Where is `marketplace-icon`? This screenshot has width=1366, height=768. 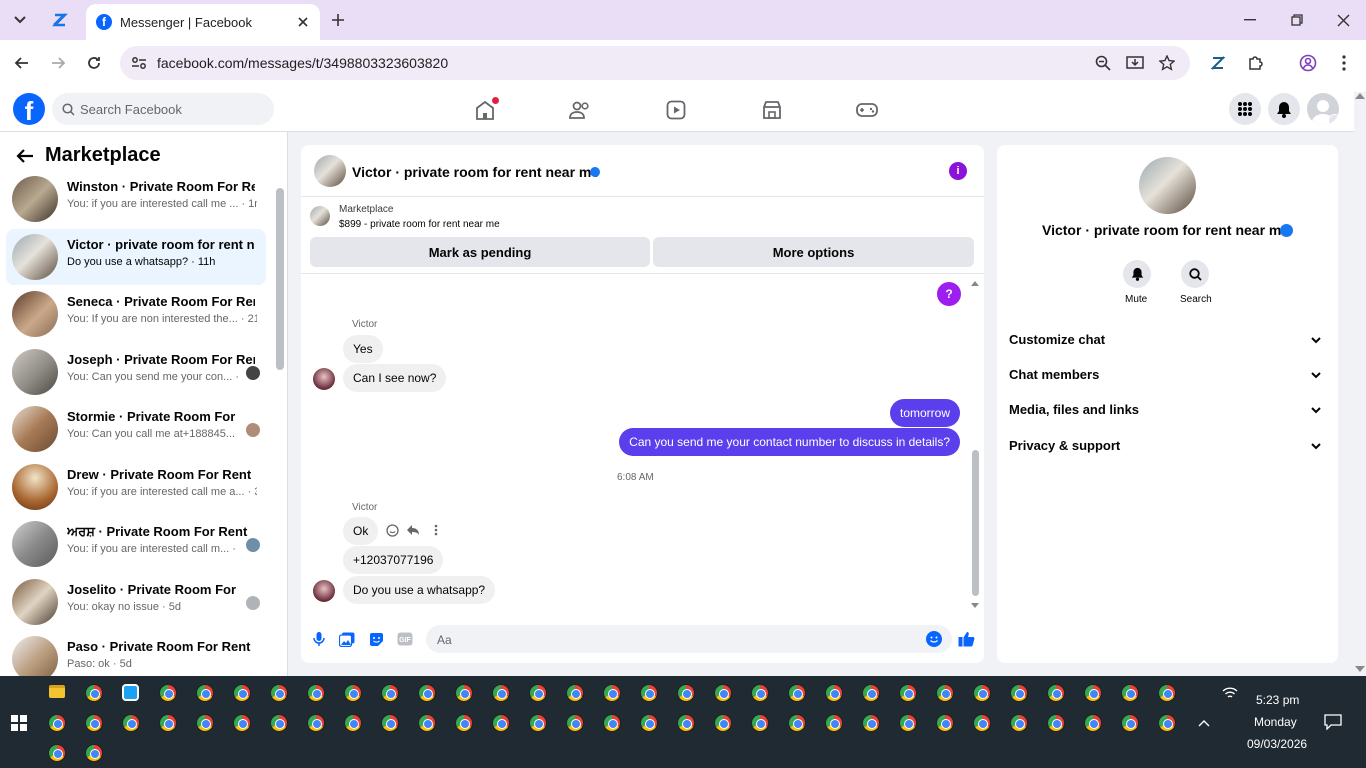 marketplace-icon is located at coordinates (772, 110).